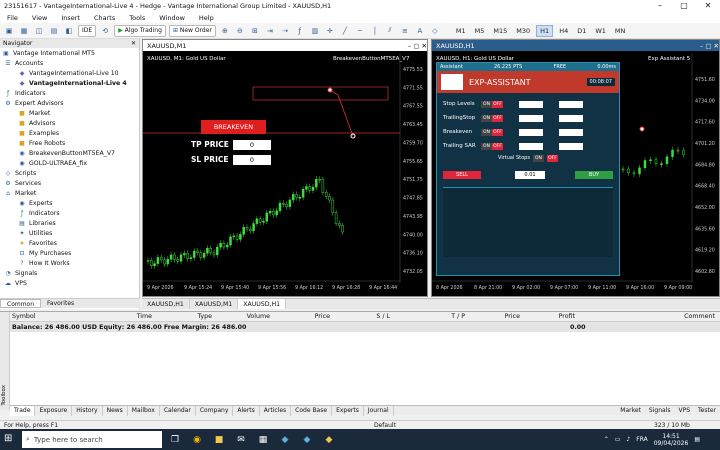  What do you see at coordinates (92, 439) in the screenshot?
I see `search-box: ⌕ Type here to search` at bounding box center [92, 439].